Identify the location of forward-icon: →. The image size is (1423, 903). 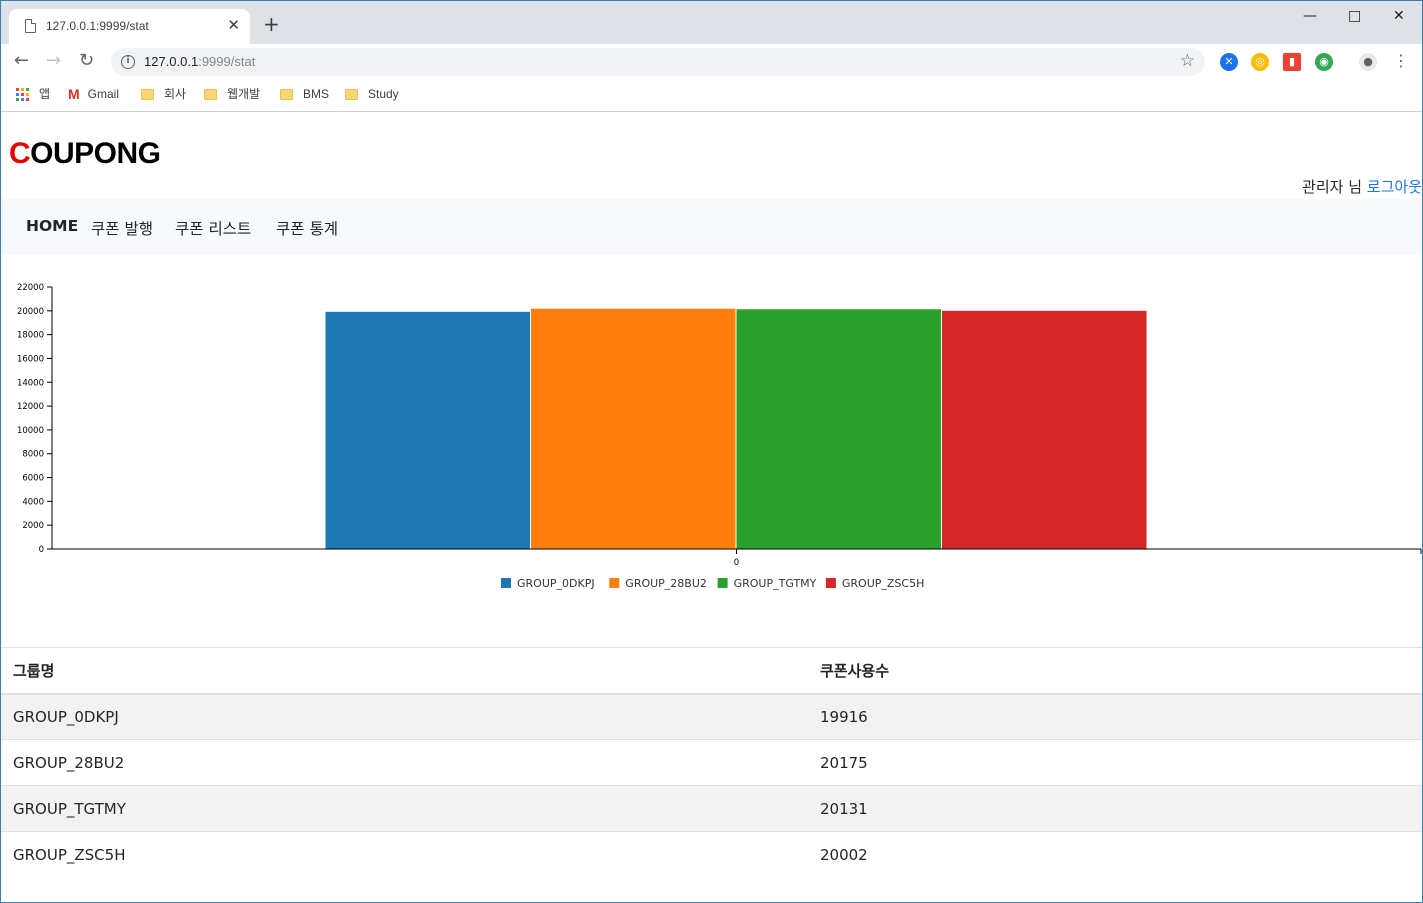
(53, 61).